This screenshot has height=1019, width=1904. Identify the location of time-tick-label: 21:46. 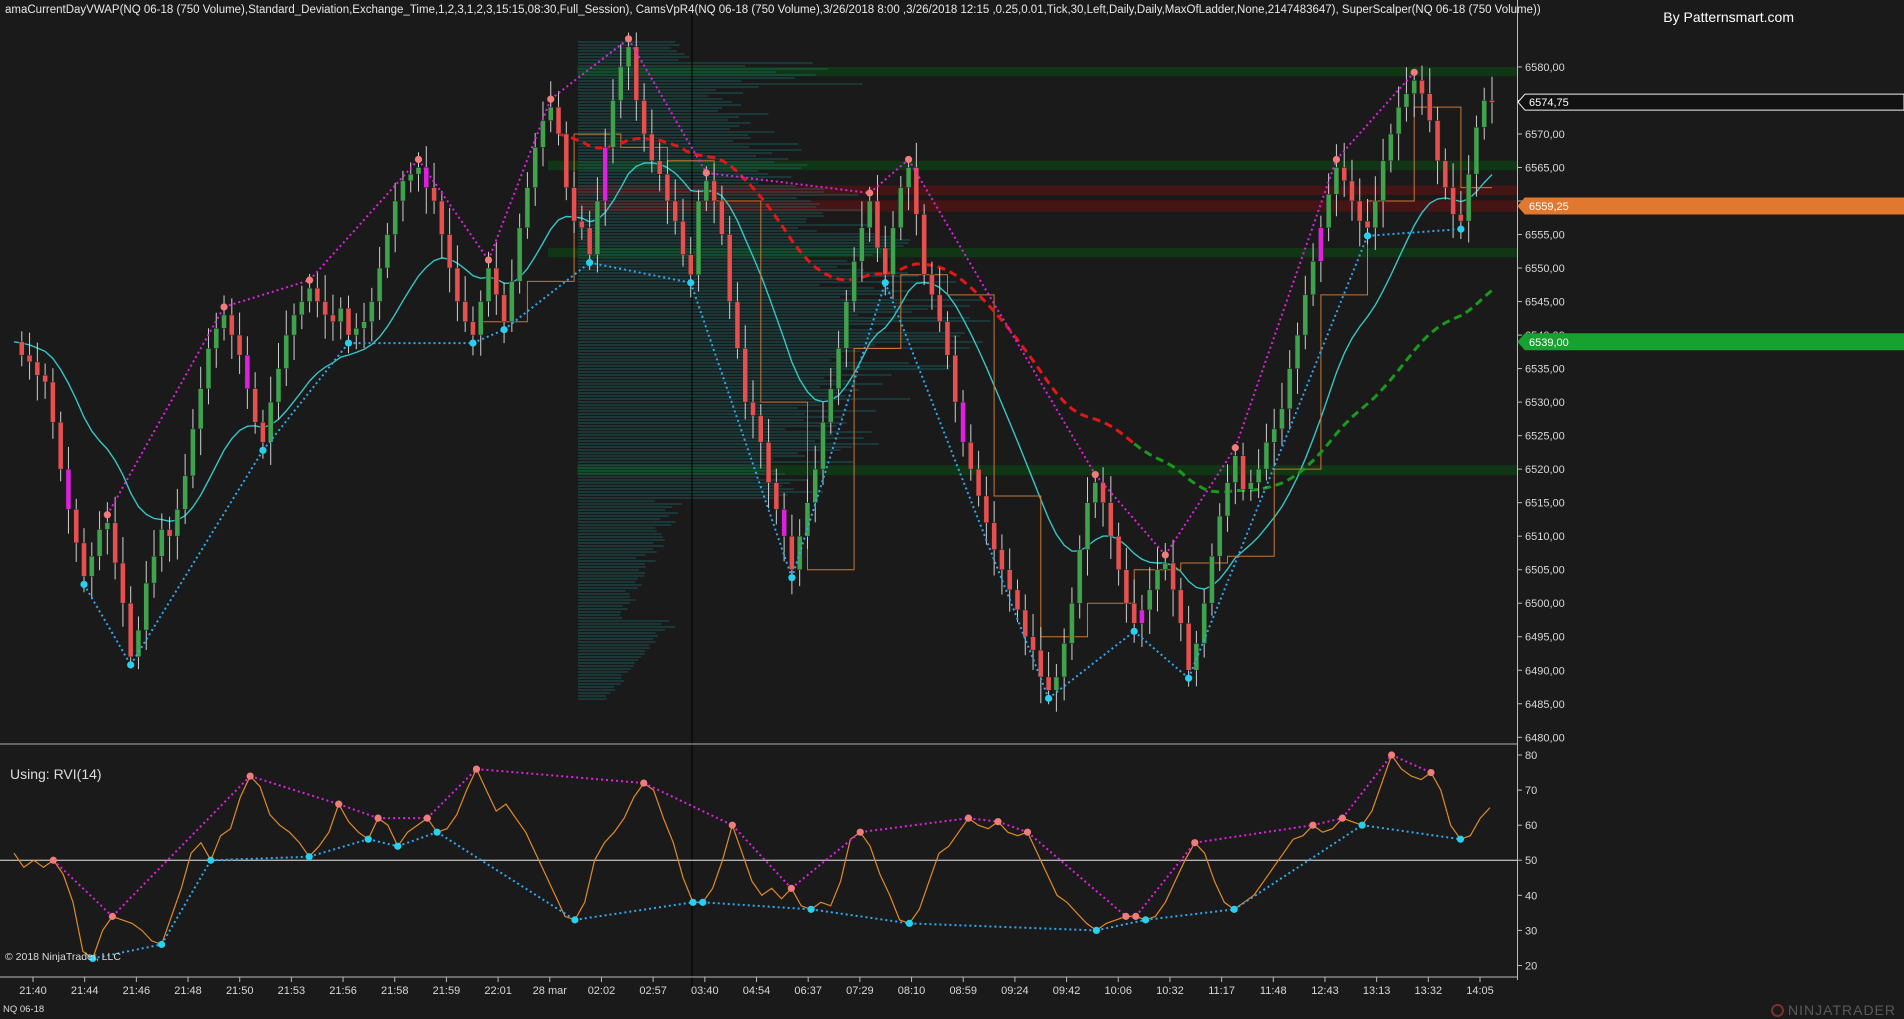
(137, 991).